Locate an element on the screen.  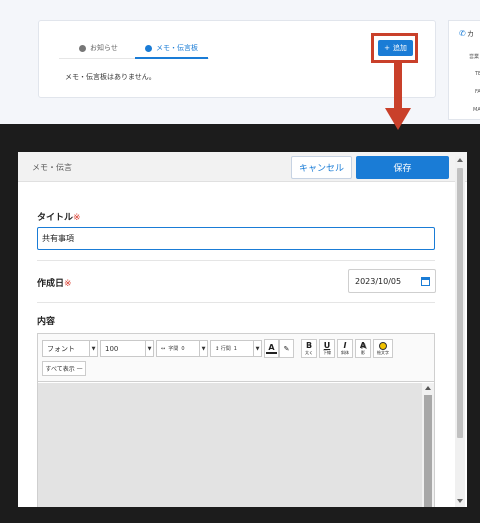
marker-icon: ✎ is located at coordinates (286, 348).